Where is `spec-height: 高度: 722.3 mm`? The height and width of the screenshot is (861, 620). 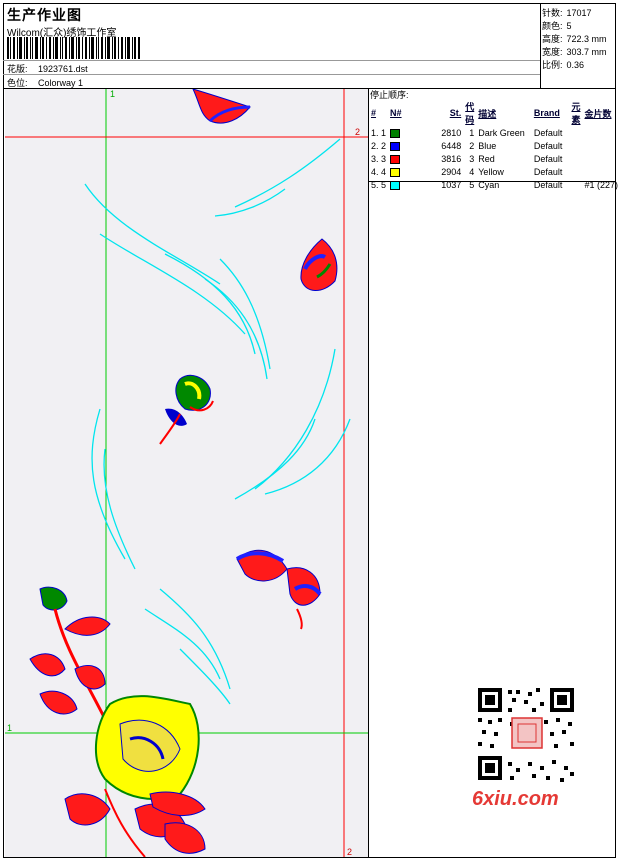
spec-height: 高度: 722.3 mm is located at coordinates (574, 39).